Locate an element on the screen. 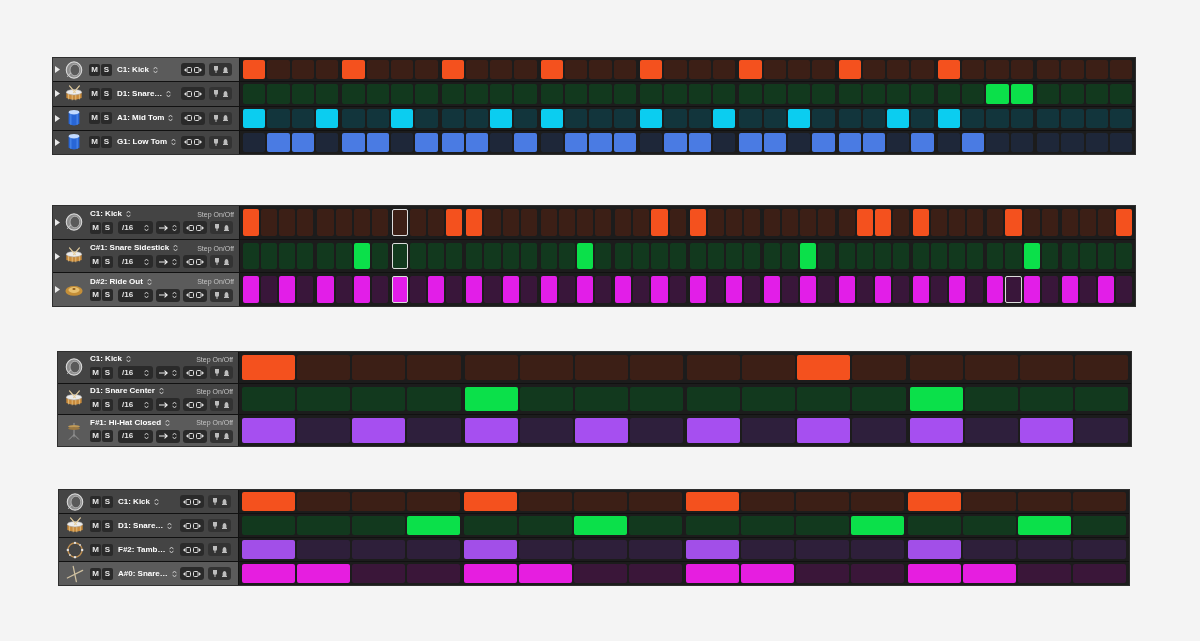 The image size is (1200, 641). instrument-name-dropdown: G1: Low Tom is located at coordinates (147, 142).